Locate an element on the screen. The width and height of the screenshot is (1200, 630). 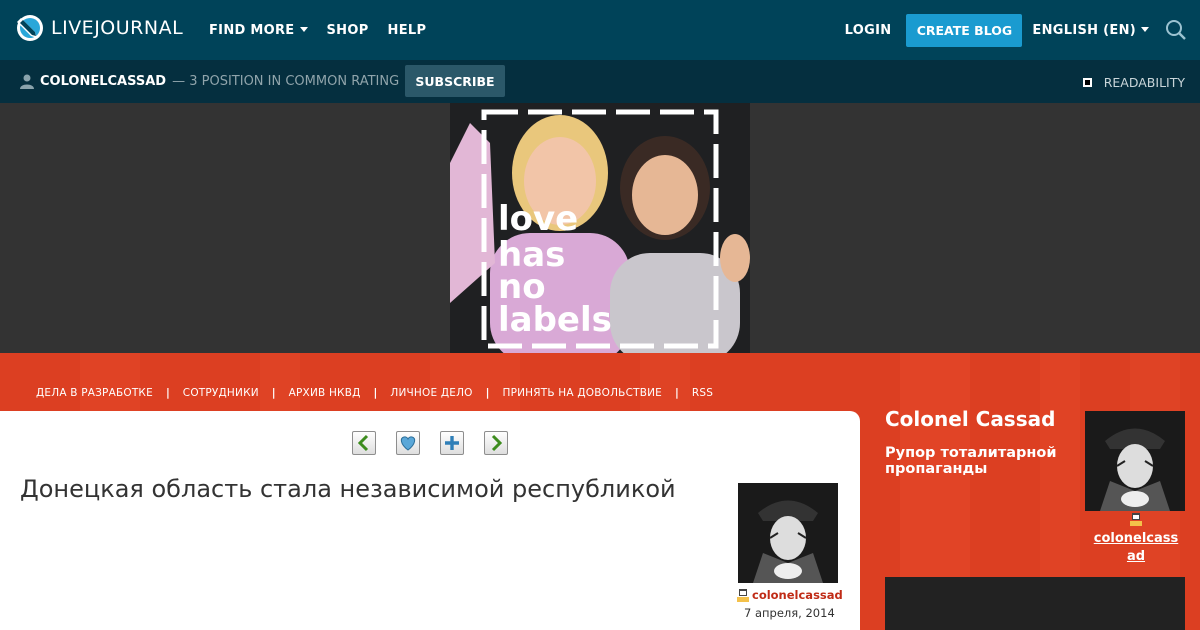
language-selector: ENGLISH (EN) is located at coordinates (1090, 30).